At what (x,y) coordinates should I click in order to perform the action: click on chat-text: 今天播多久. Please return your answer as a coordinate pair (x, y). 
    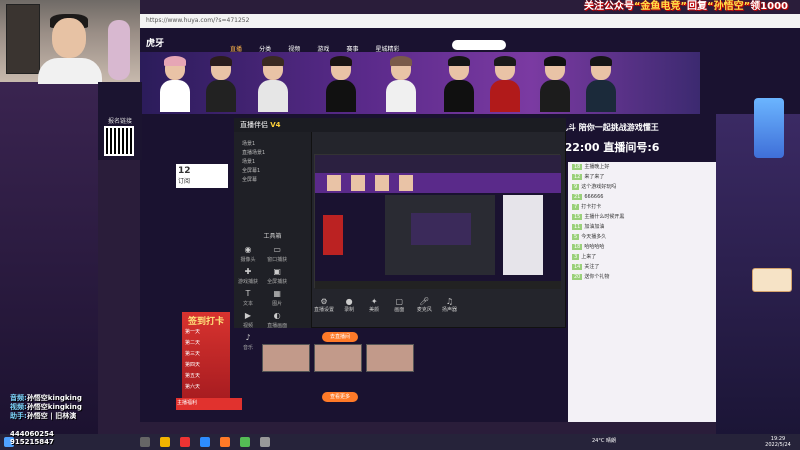
    Looking at the image, I should click on (594, 237).